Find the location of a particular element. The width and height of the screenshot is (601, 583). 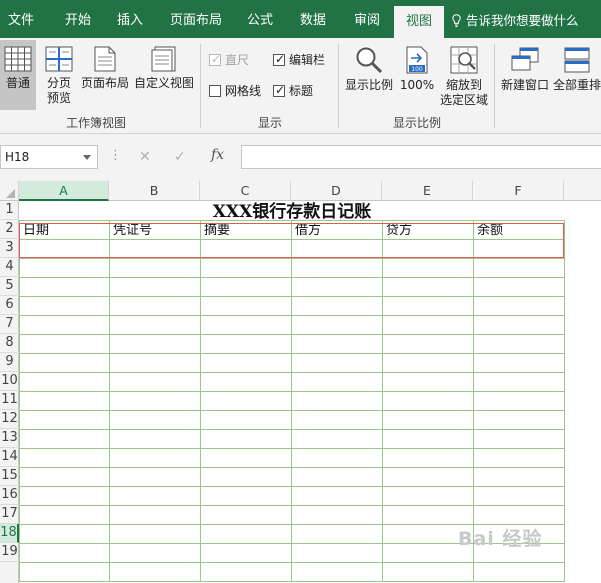

column-header-b: B is located at coordinates (154, 191).